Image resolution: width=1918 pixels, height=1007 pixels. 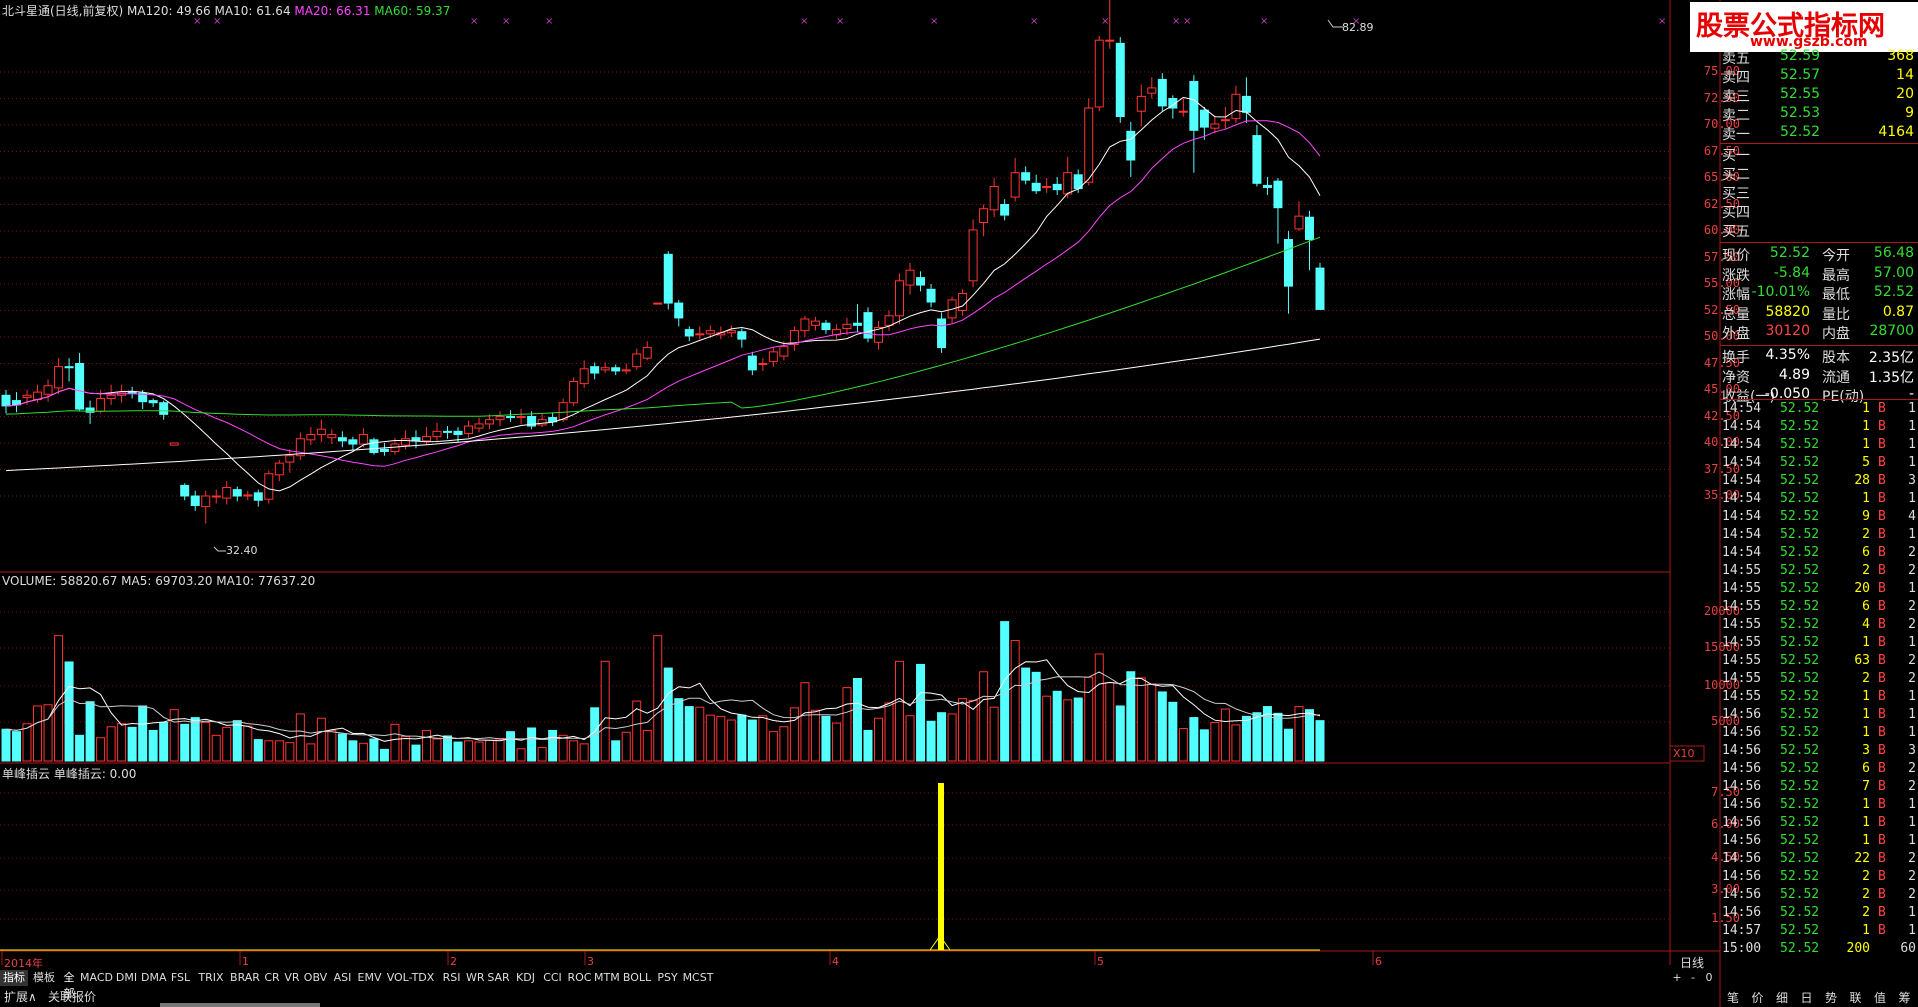 What do you see at coordinates (1807, 997) in the screenshot?
I see `side-tab: 日` at bounding box center [1807, 997].